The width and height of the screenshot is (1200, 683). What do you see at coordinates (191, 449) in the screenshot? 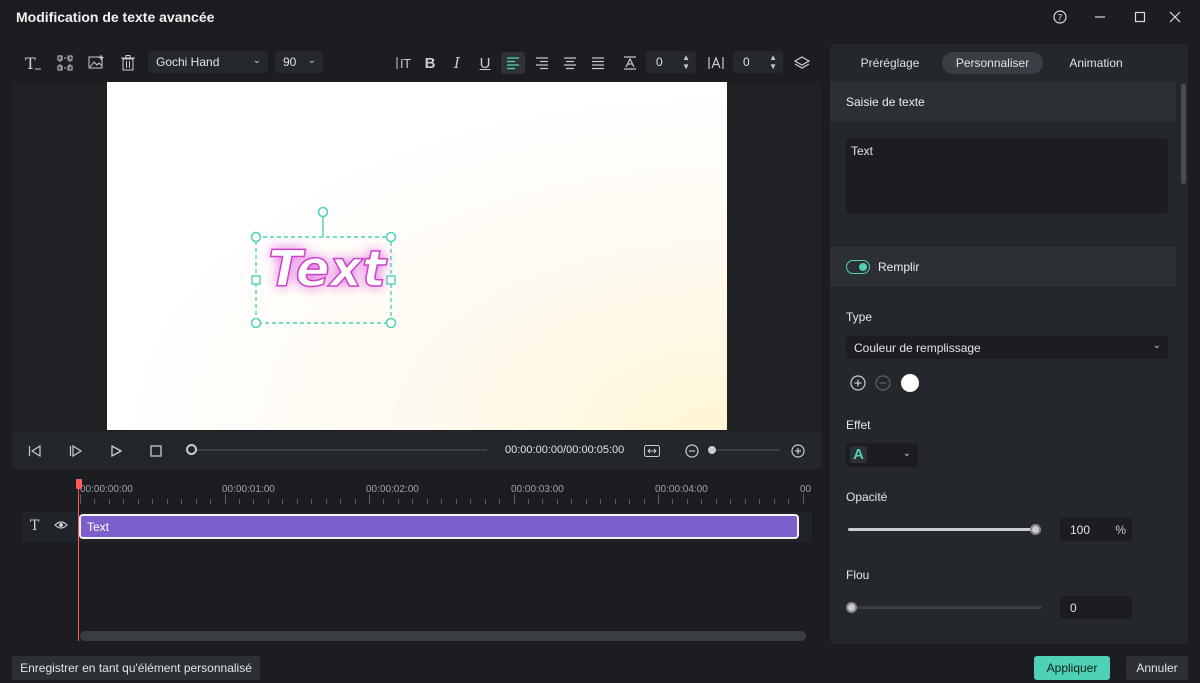
I see `playback-progress-handle` at bounding box center [191, 449].